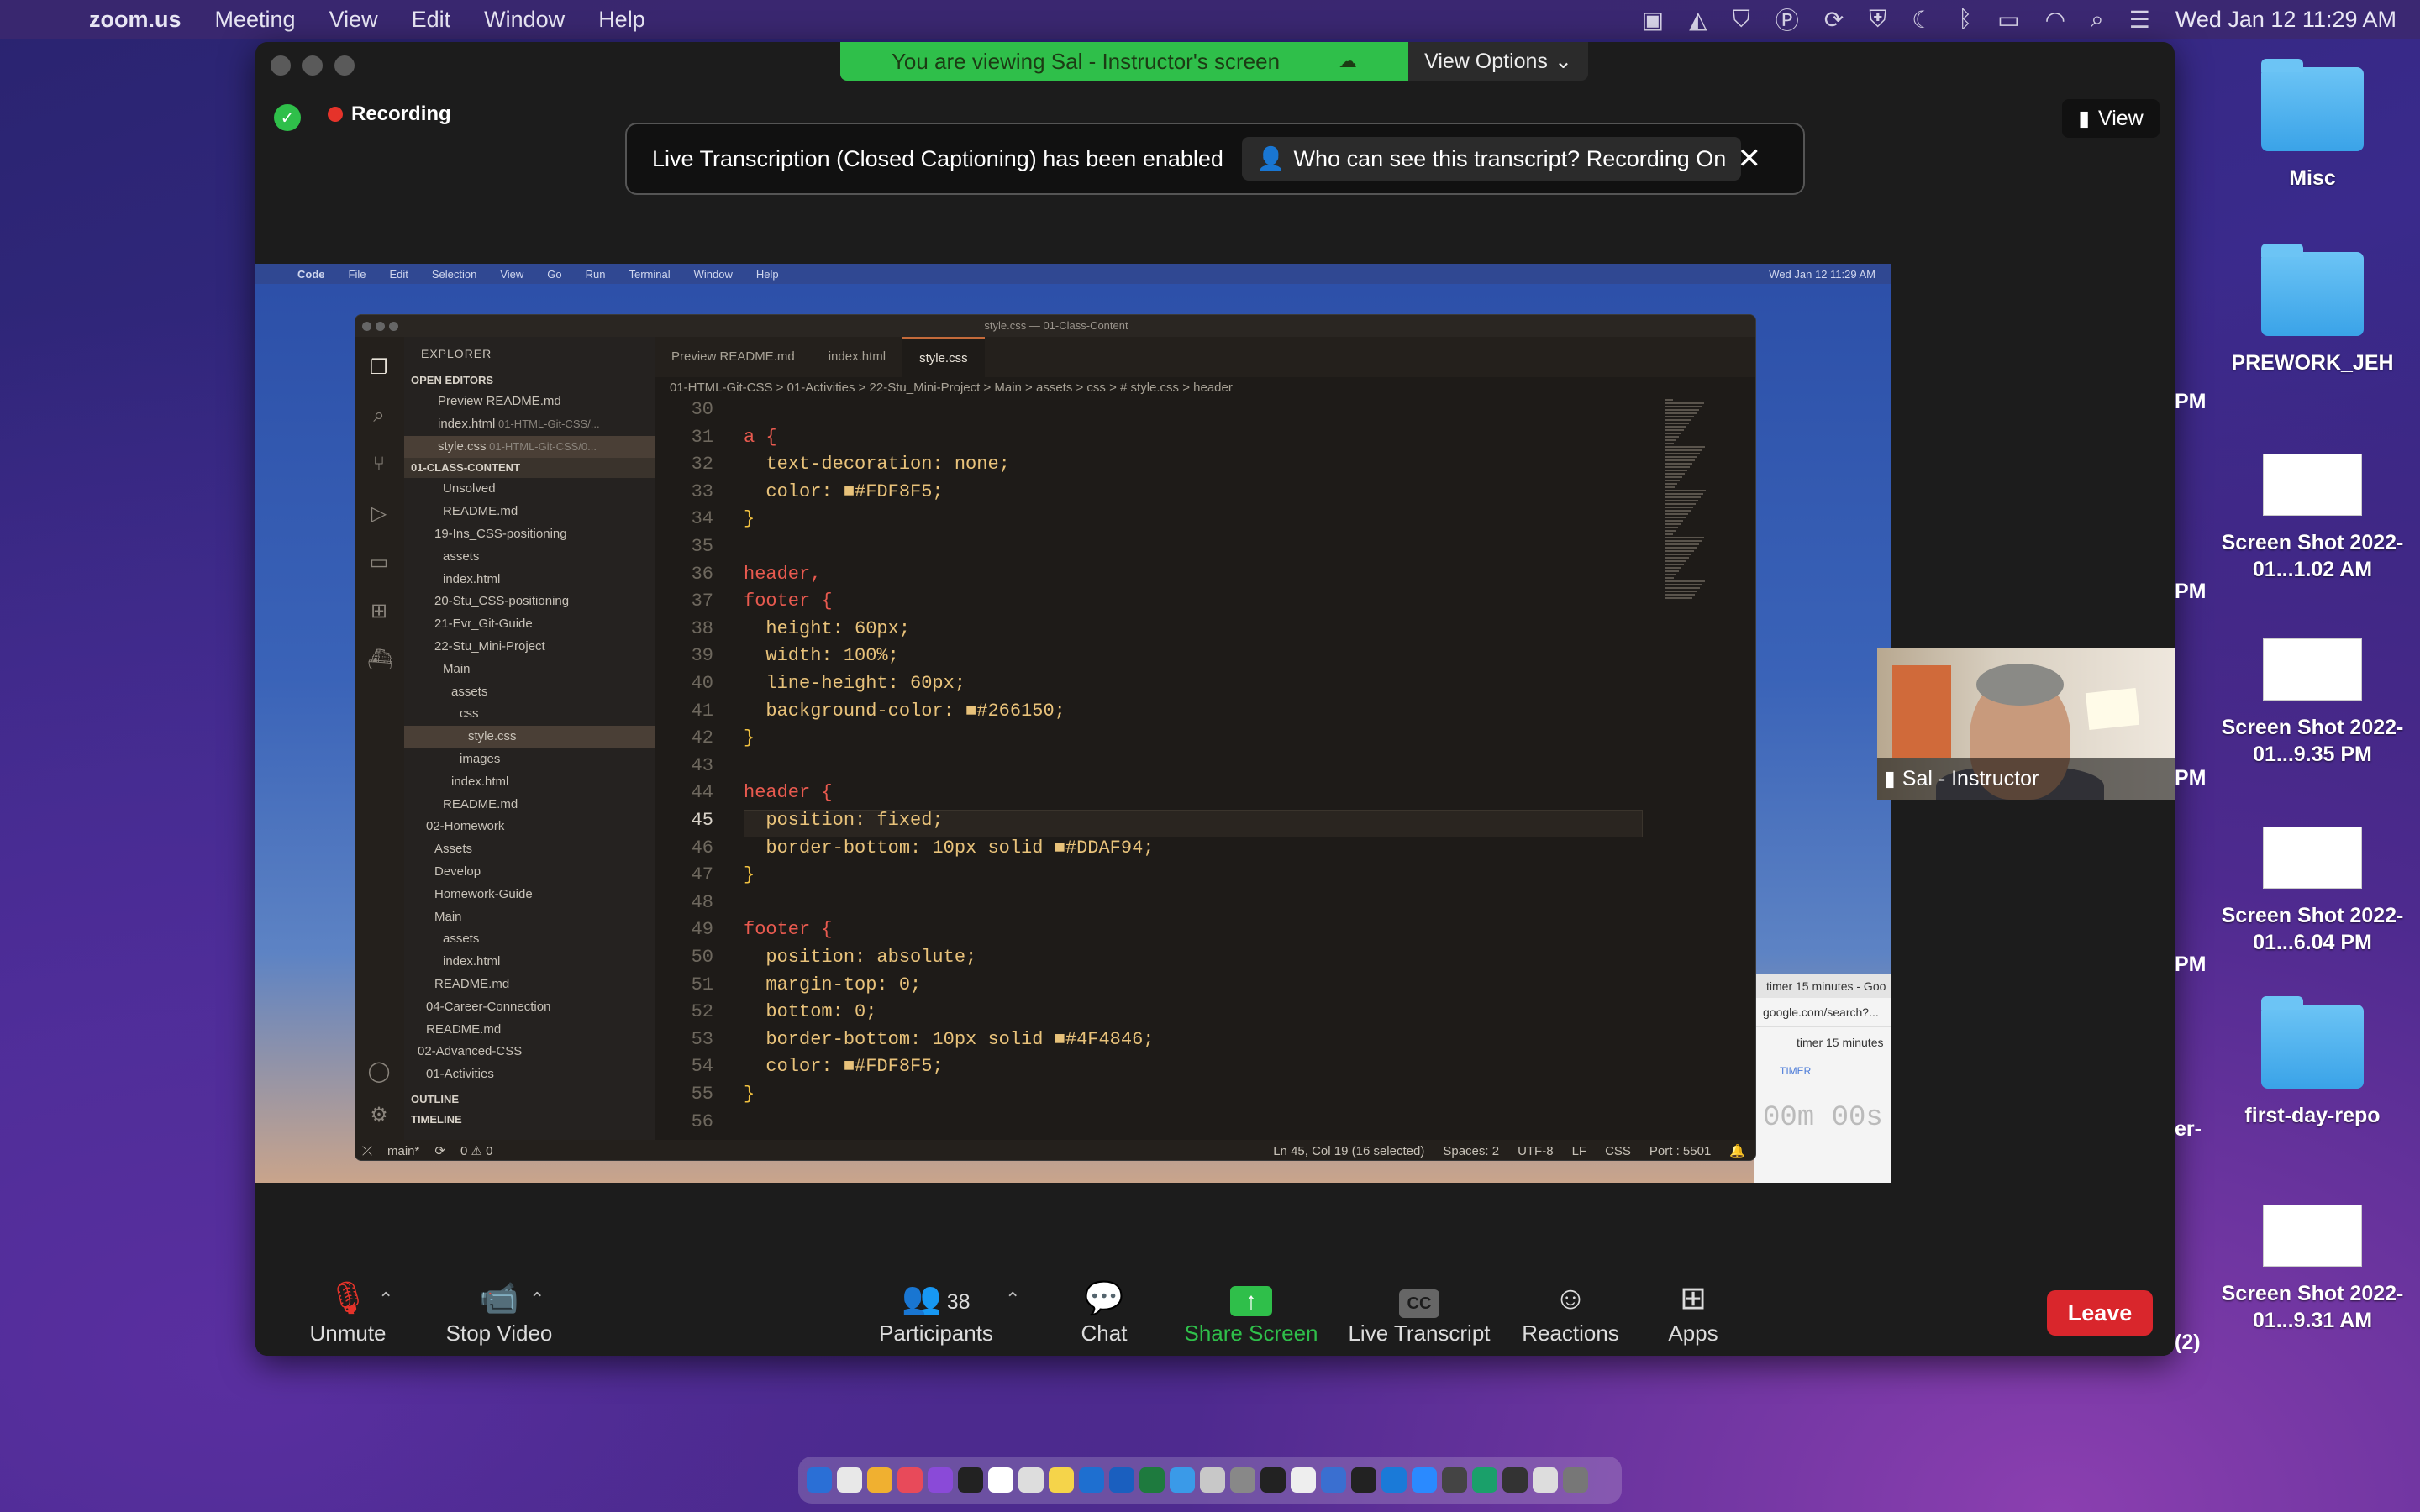 Image resolution: width=2420 pixels, height=1512 pixels. What do you see at coordinates (2055, 20) in the screenshot?
I see `wifi-icon: ◠` at bounding box center [2055, 20].